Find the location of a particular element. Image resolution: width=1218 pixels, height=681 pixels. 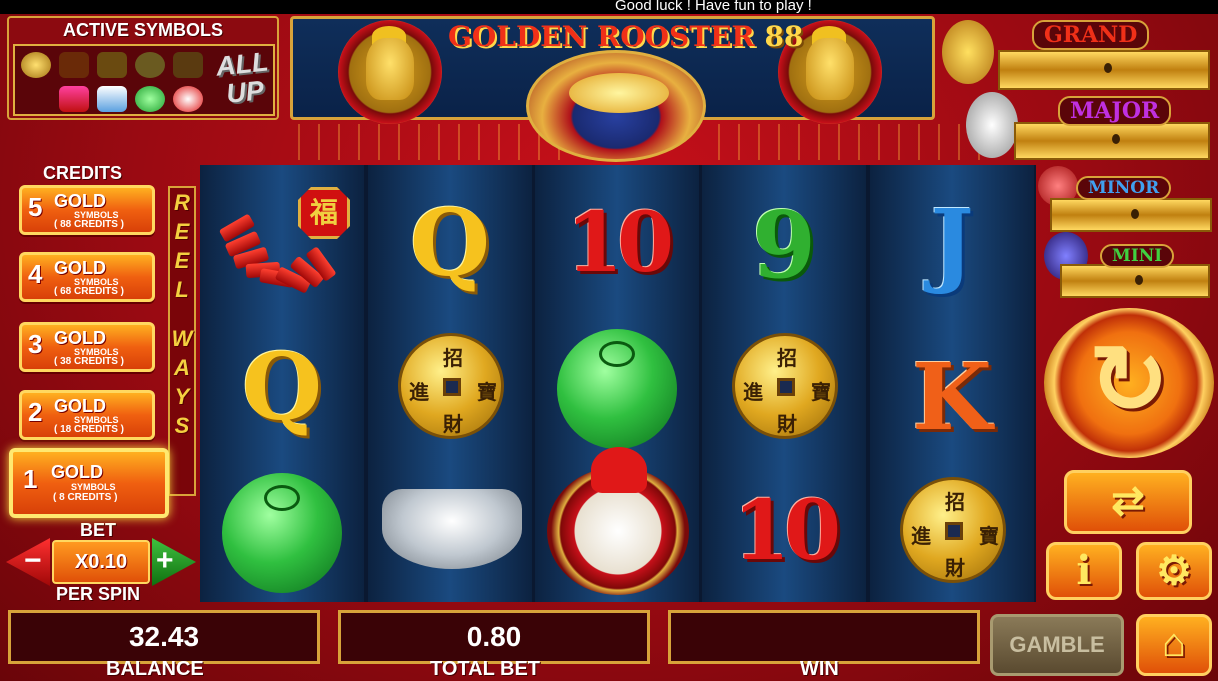

firecracker-color-icon is located at coordinates (74, 99).